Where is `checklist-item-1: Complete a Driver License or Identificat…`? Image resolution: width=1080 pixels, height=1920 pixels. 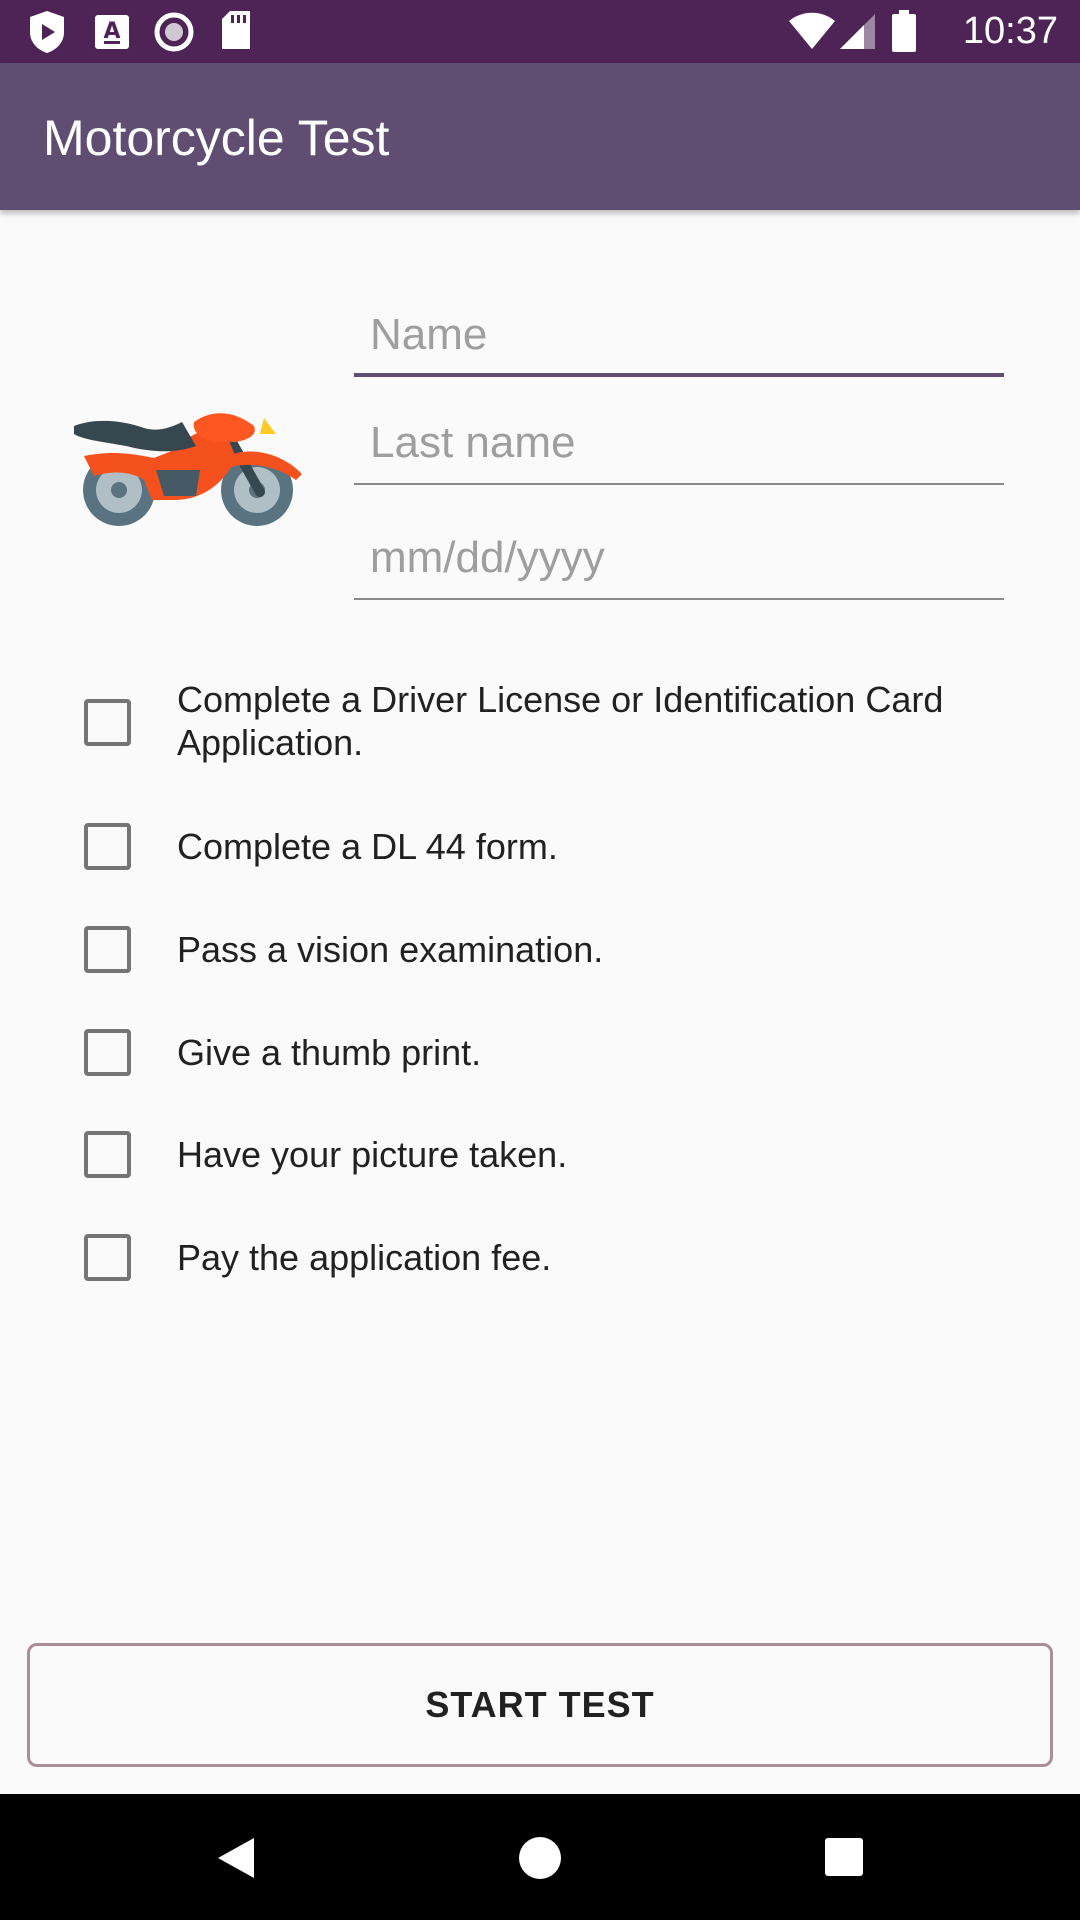
checklist-item-1: Complete a Driver License or Identificat… is located at coordinates (540, 723).